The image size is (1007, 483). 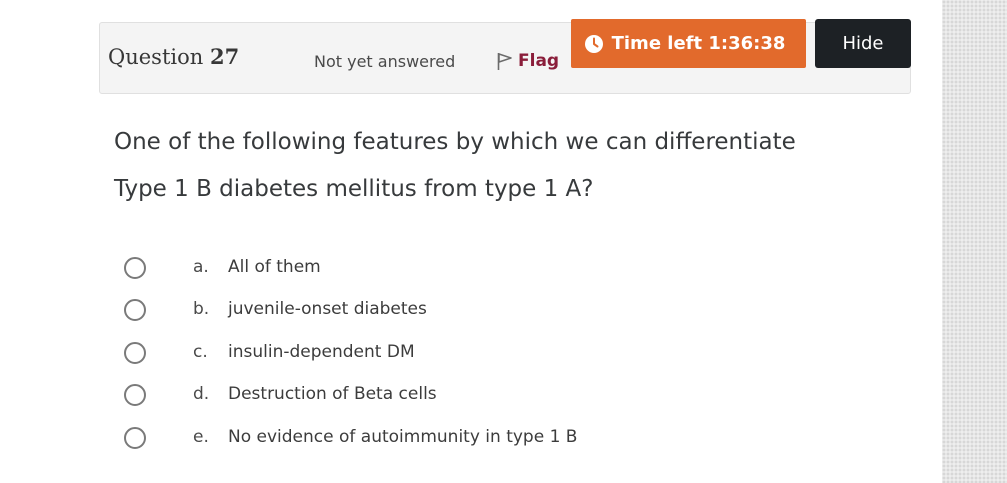 I want to click on answer-option-c: c. insulin-dependent DM, so click(x=450, y=353).